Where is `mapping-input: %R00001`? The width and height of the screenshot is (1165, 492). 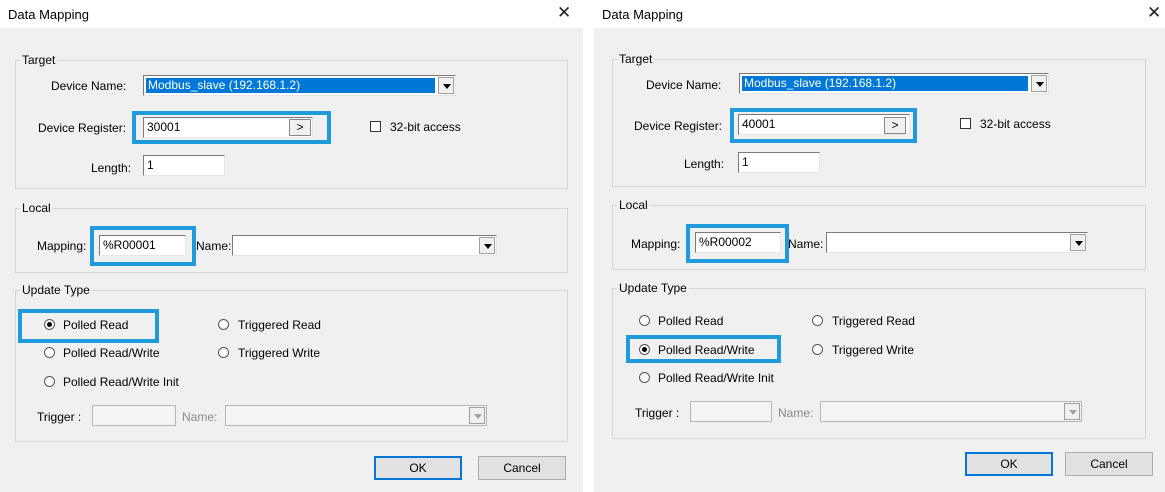 mapping-input: %R00001 is located at coordinates (142, 245).